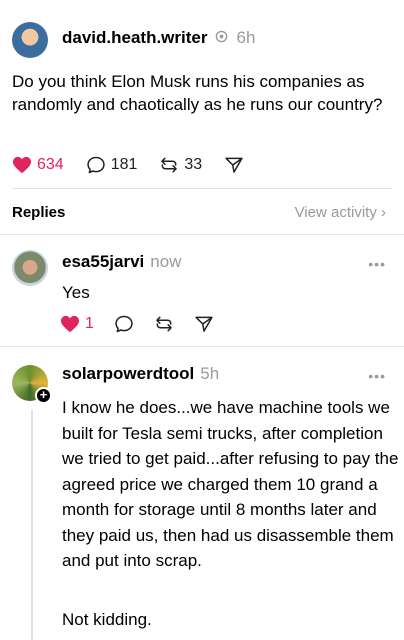 Image resolution: width=404 pixels, height=640 pixels. I want to click on like-button: 1, so click(77, 324).